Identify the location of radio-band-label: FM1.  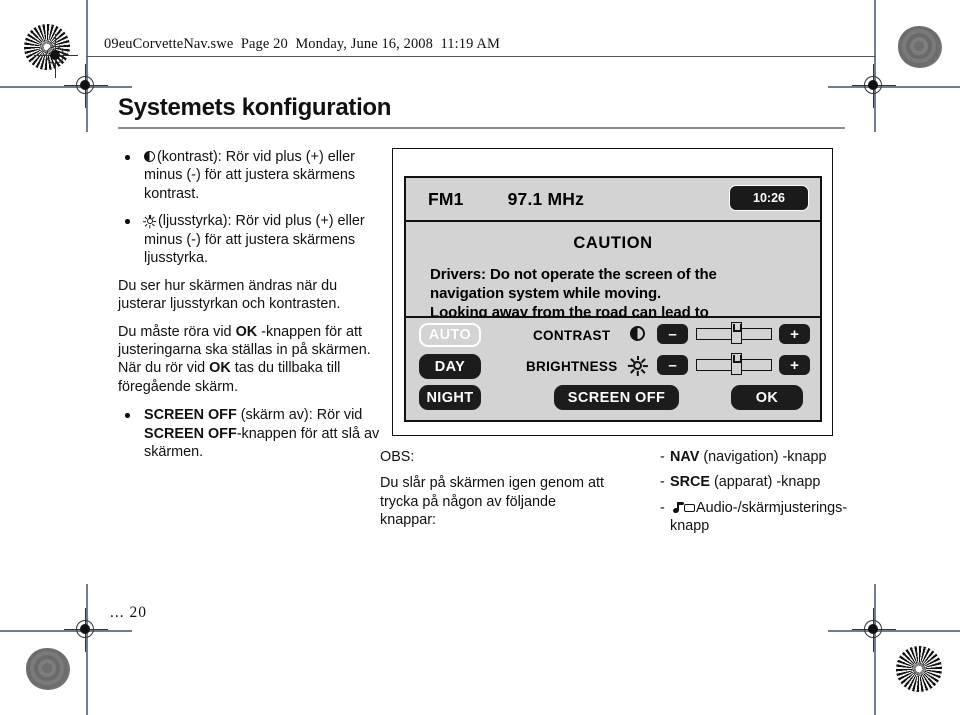
(446, 198).